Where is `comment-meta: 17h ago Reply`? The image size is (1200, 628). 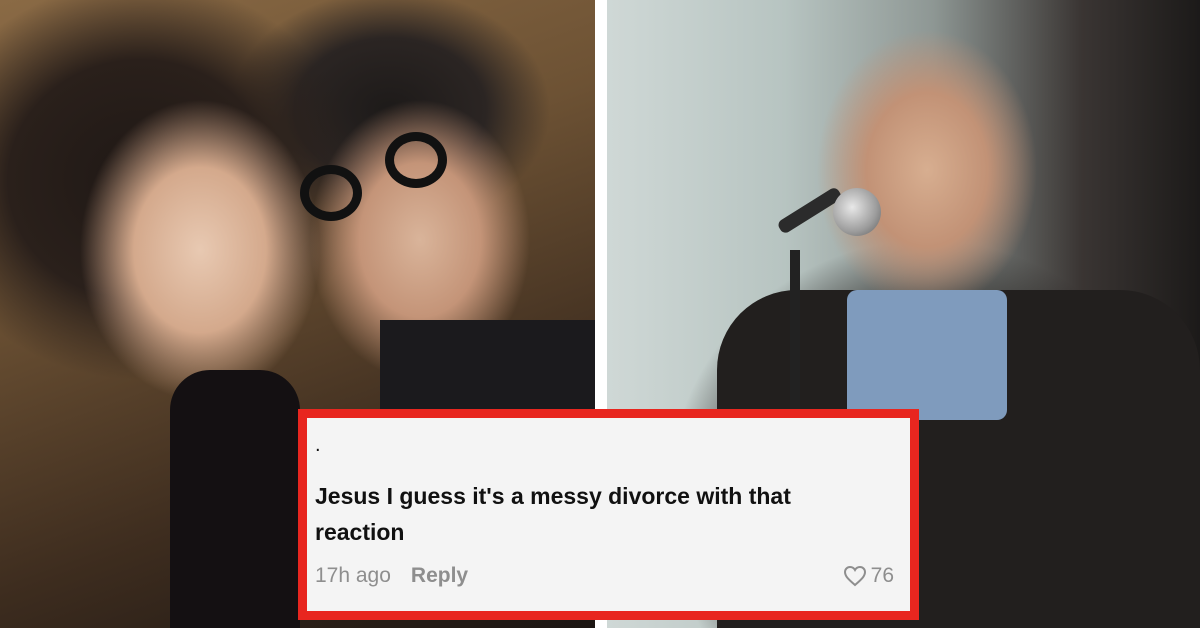
comment-meta: 17h ago Reply is located at coordinates (391, 576).